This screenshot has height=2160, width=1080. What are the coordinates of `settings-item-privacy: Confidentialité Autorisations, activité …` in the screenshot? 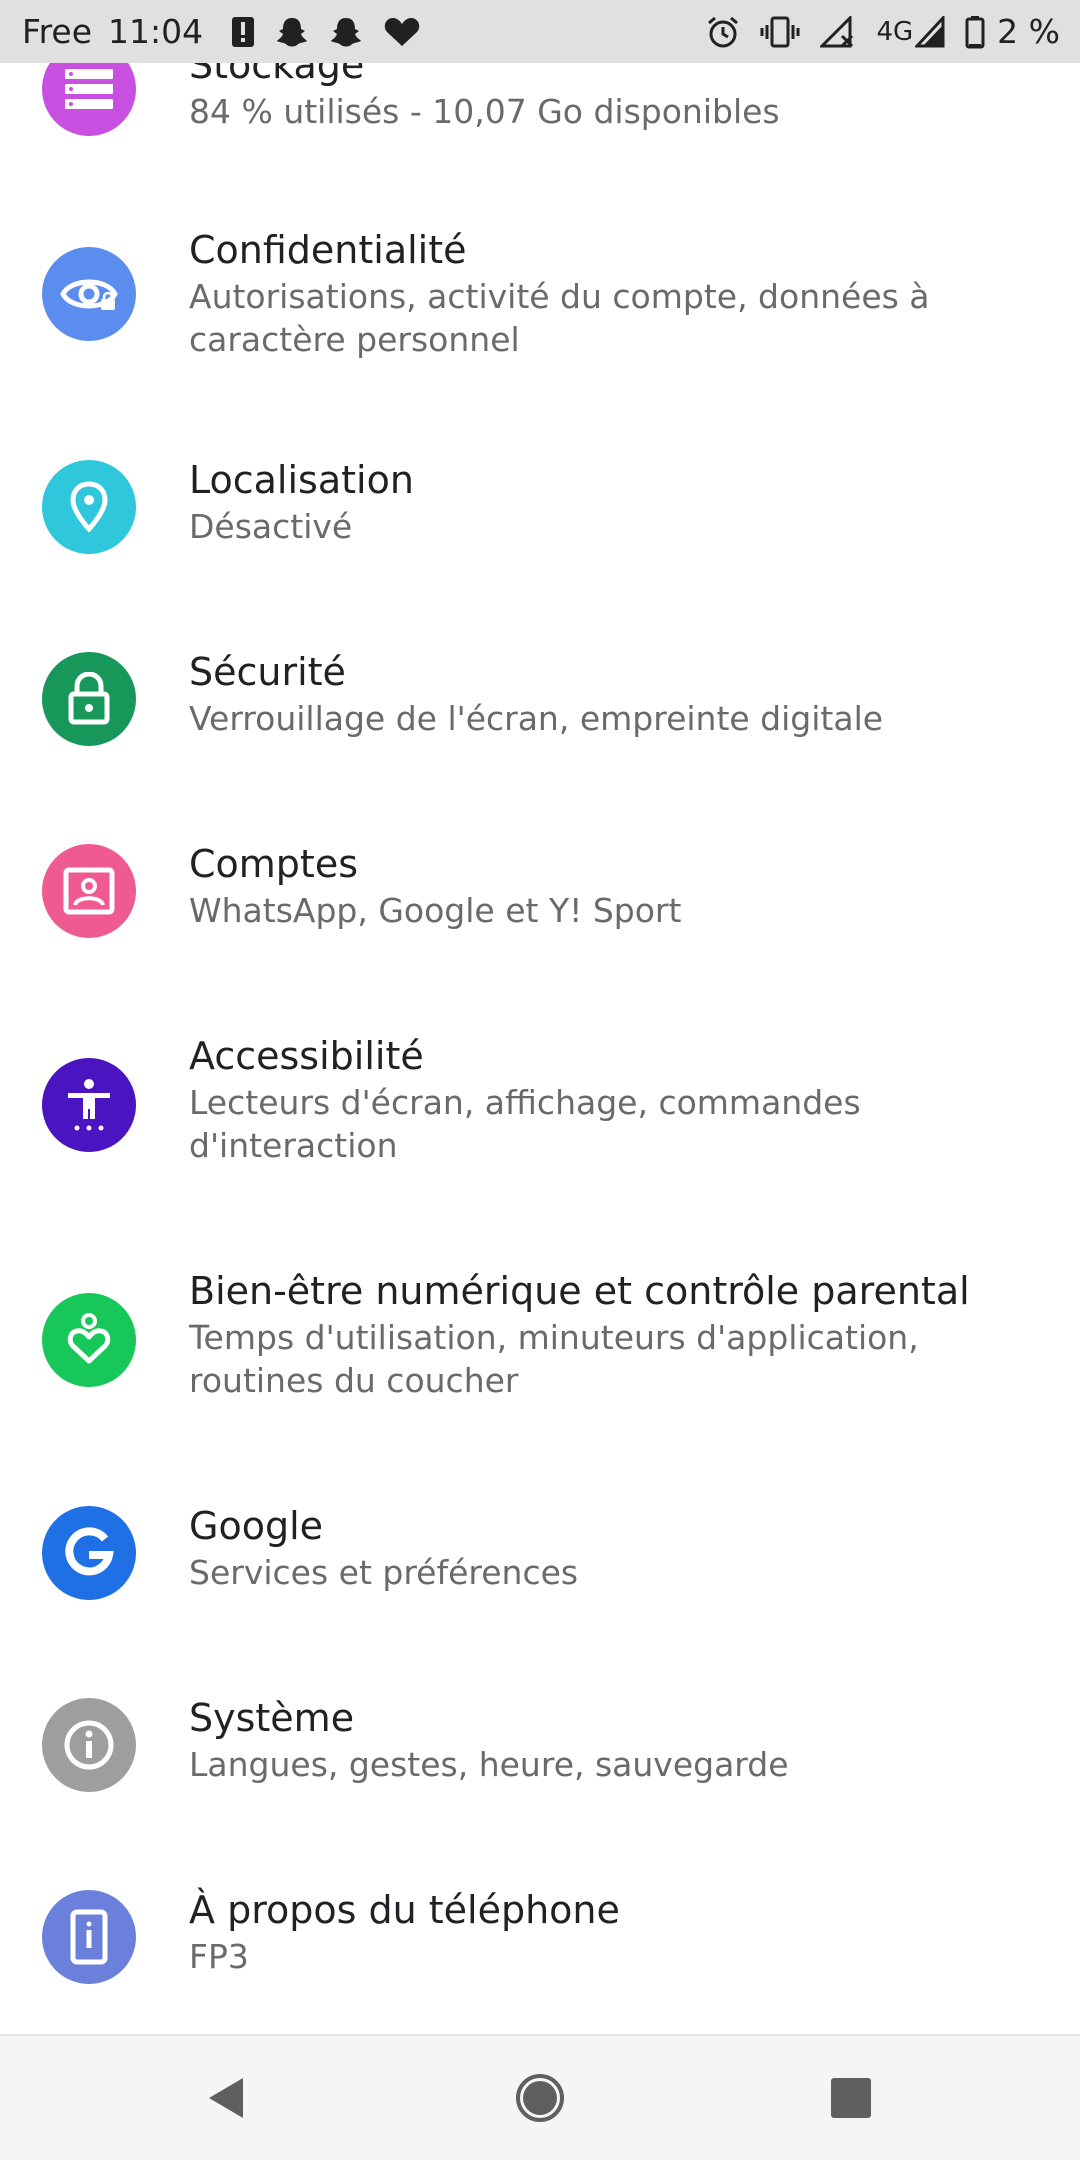 It's located at (540, 315).